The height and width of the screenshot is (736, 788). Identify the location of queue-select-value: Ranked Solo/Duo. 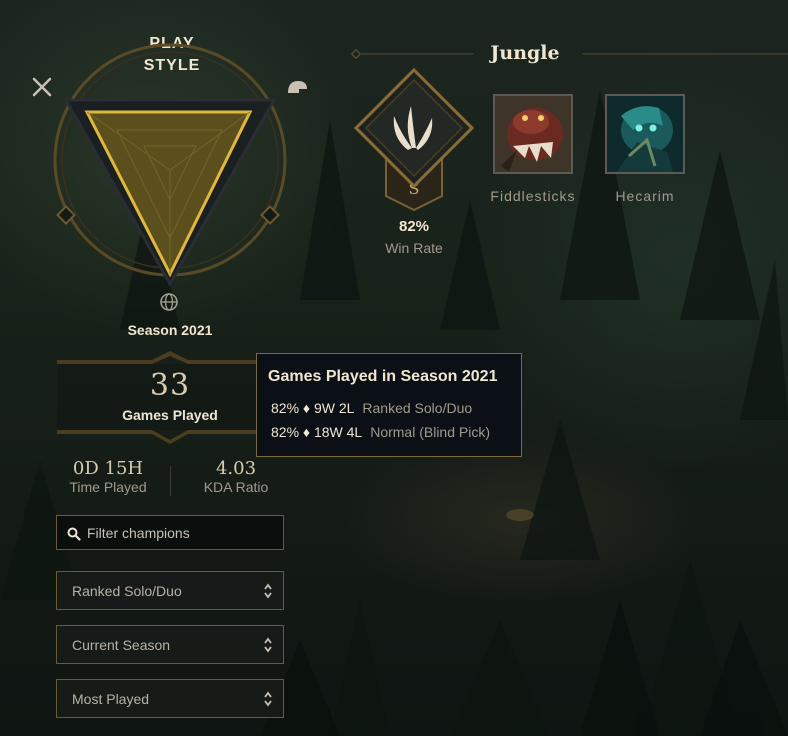
(127, 591).